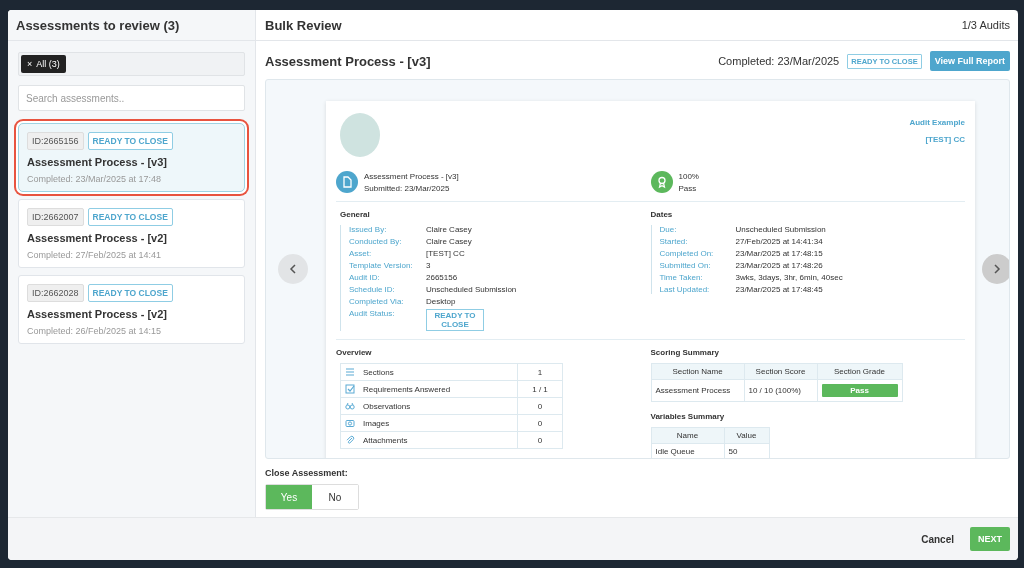 The height and width of the screenshot is (568, 1024). Describe the element at coordinates (685, 289) in the screenshot. I see `field-label: Last Updated:` at that location.